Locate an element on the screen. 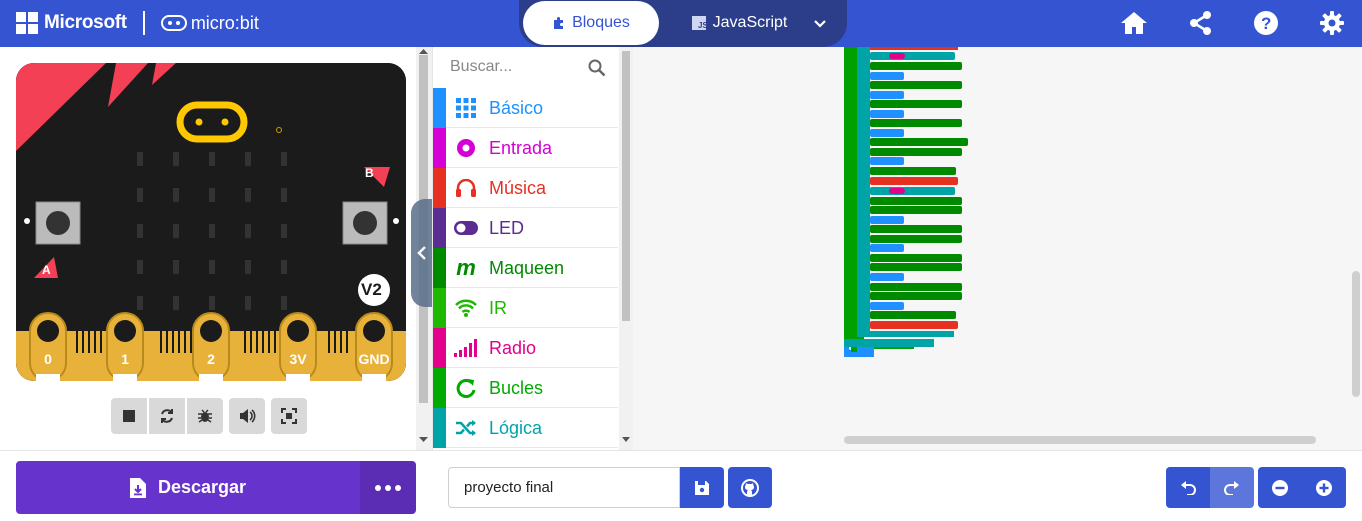 The width and height of the screenshot is (1362, 521). pin-3v-label: 3V is located at coordinates (298, 359).